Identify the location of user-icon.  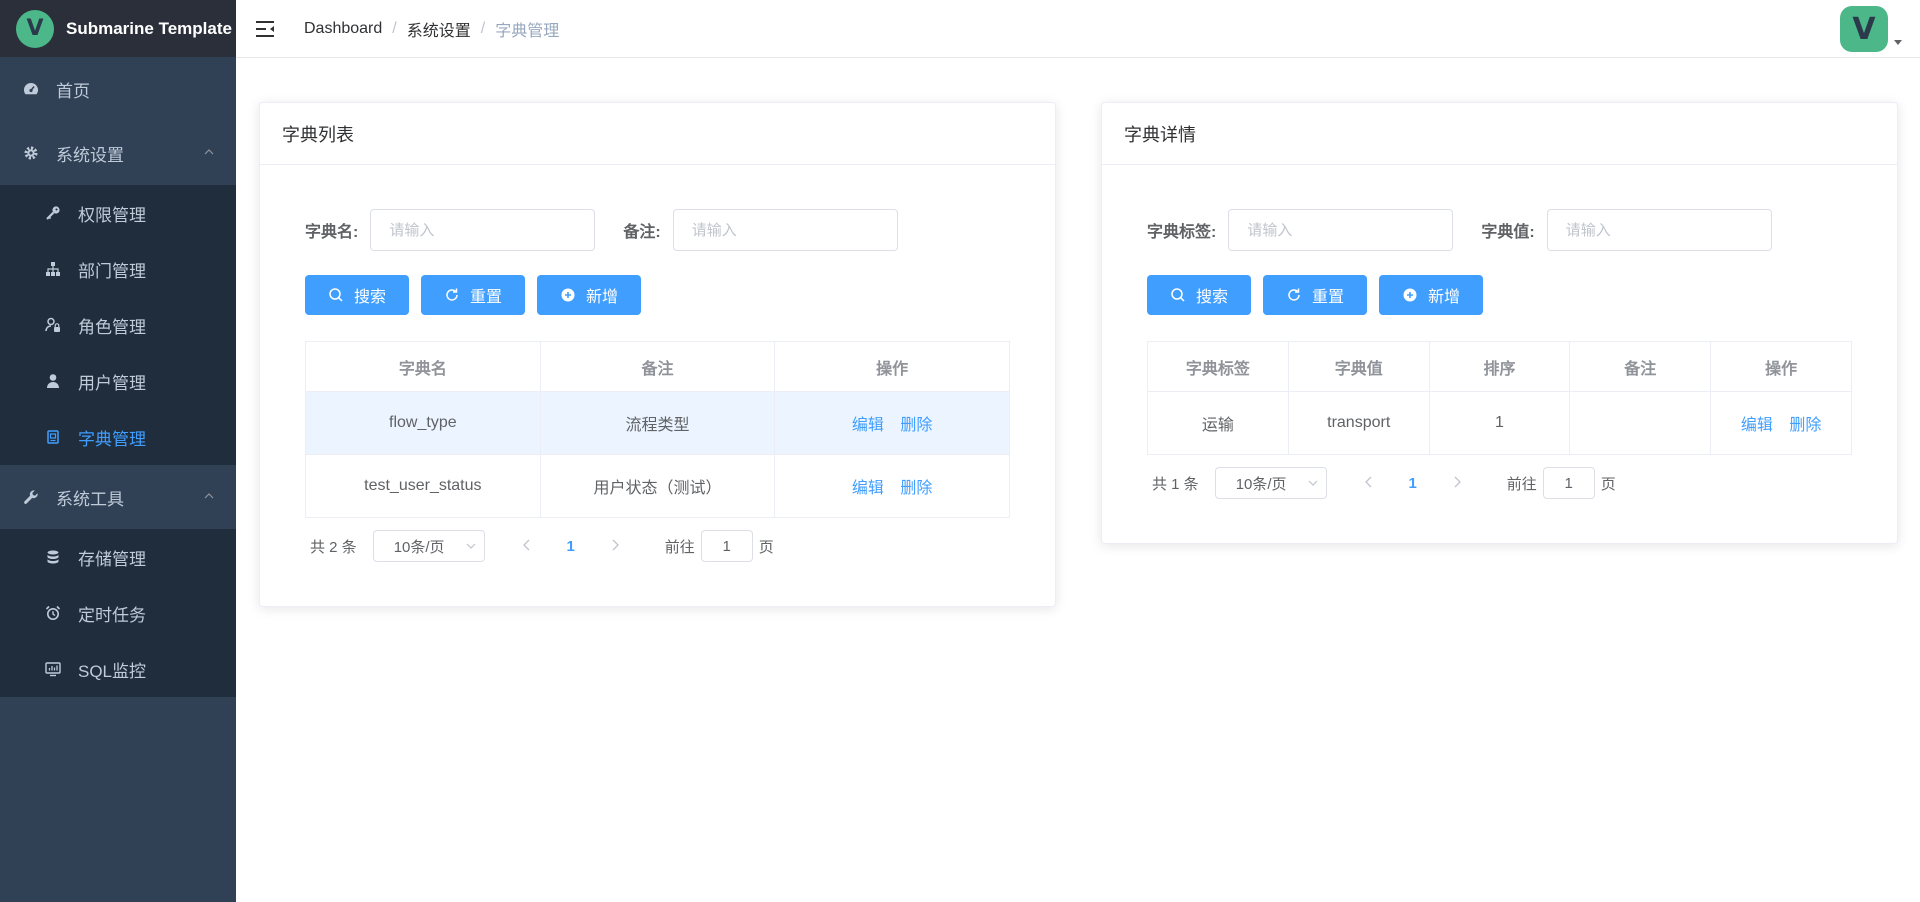
(53, 381).